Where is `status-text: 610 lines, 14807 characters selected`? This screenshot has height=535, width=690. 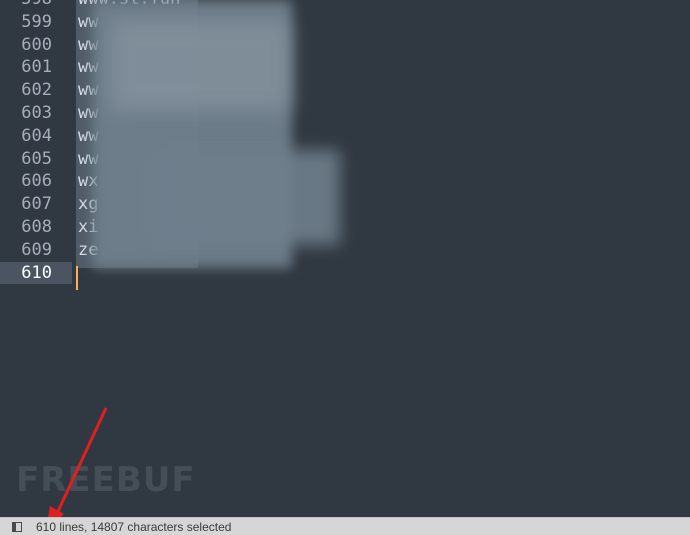 status-text: 610 lines, 14807 characters selected is located at coordinates (134, 526).